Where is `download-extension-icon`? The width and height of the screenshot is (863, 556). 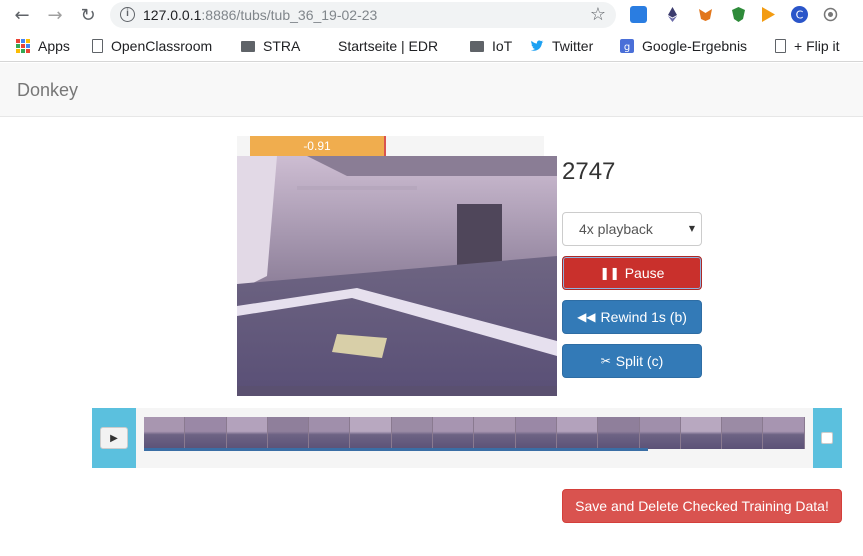
download-extension-icon is located at coordinates (638, 14).